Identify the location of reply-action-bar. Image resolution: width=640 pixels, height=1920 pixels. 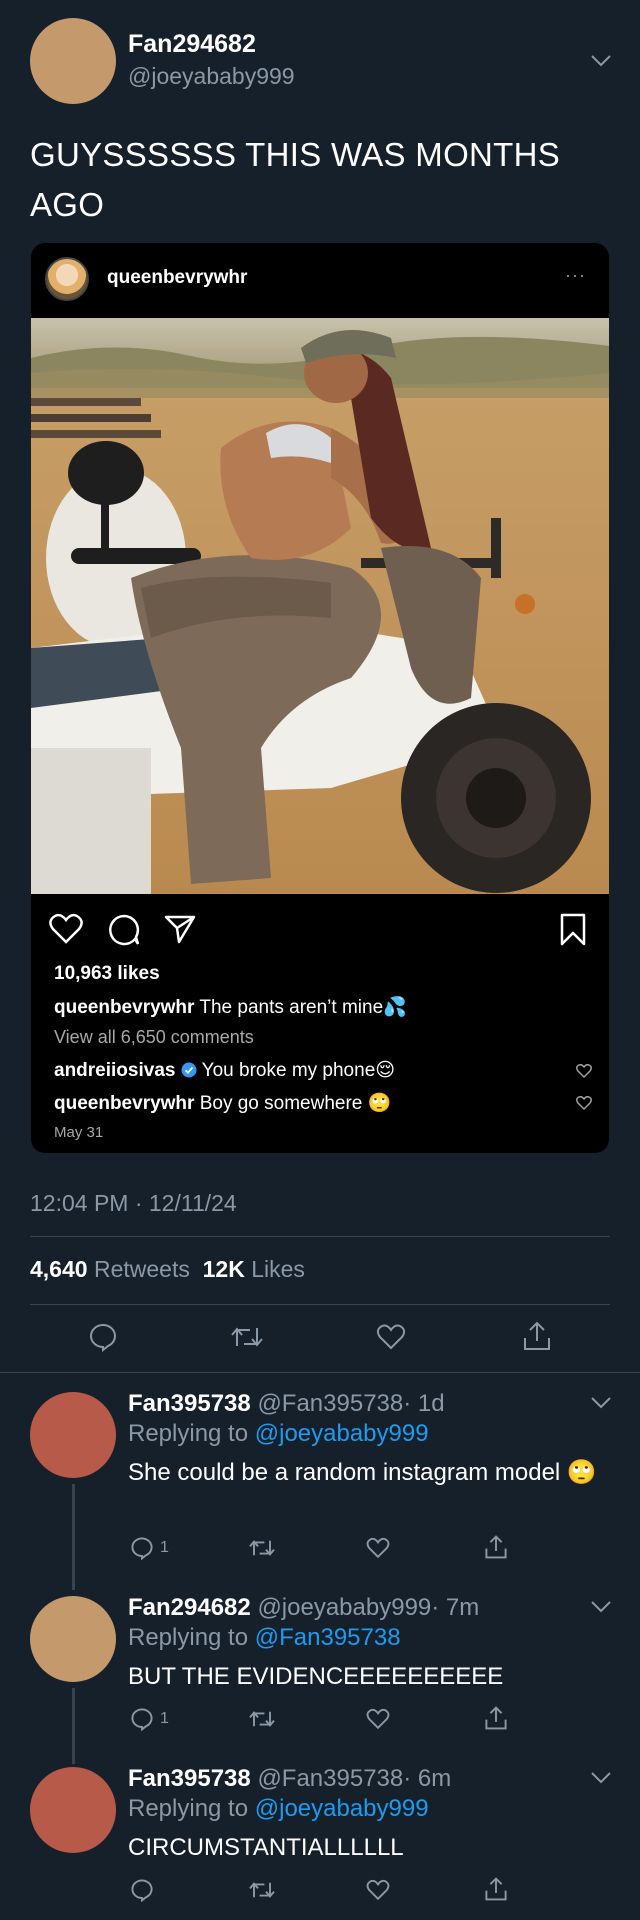
(320, 1894).